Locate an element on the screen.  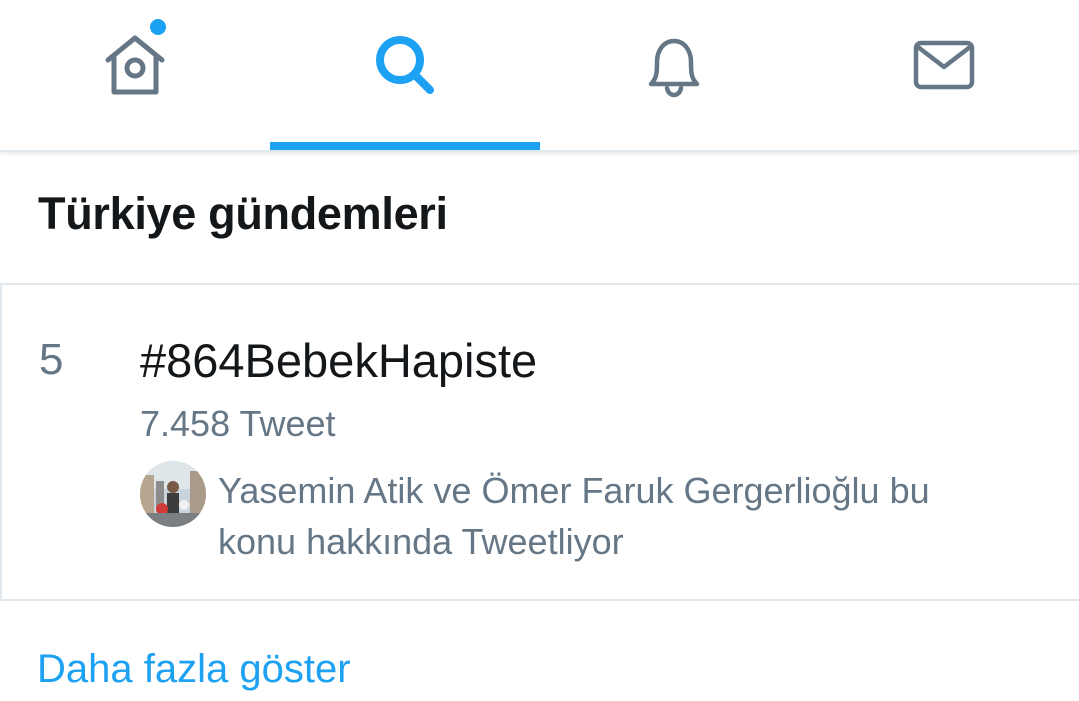
trend-context-line2: konu hakkında Tweetliyor is located at coordinates (421, 541).